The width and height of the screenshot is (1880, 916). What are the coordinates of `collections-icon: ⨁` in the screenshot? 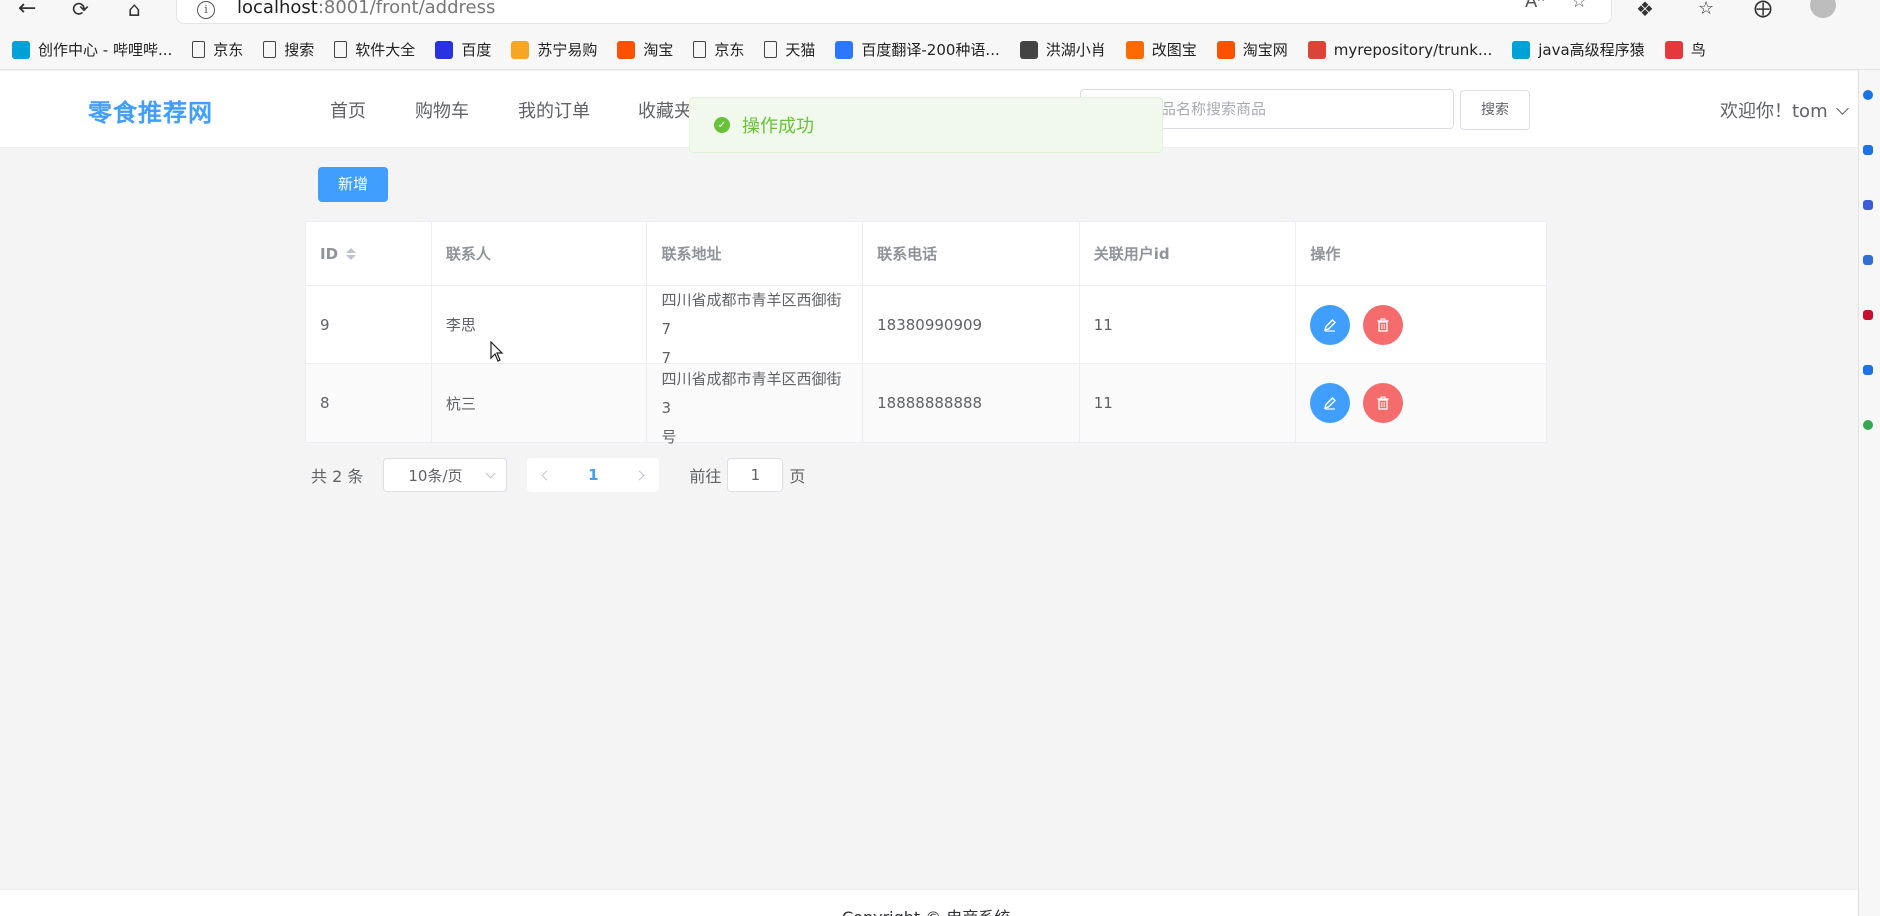 It's located at (1763, 9).